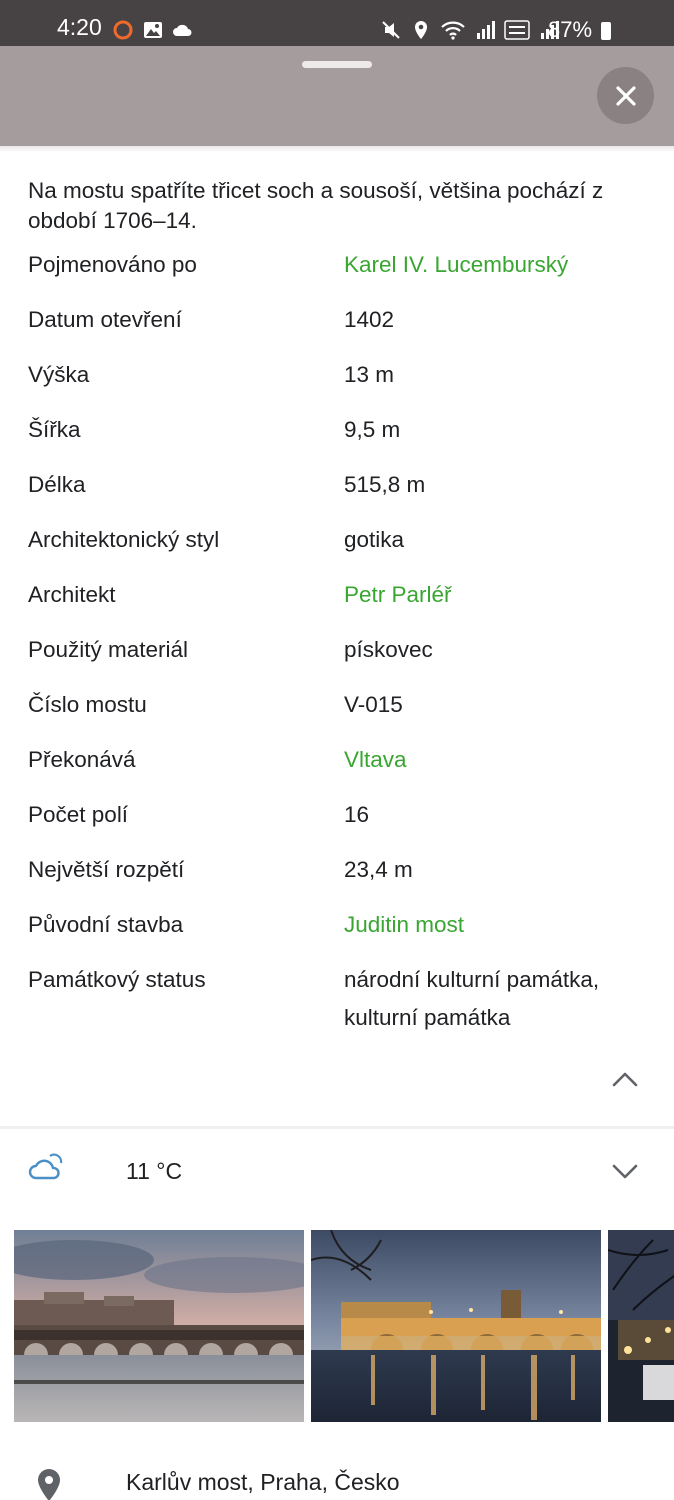 The height and width of the screenshot is (1500, 674). Describe the element at coordinates (494, 760) in the screenshot. I see `attr-value-link: Vltava` at that location.